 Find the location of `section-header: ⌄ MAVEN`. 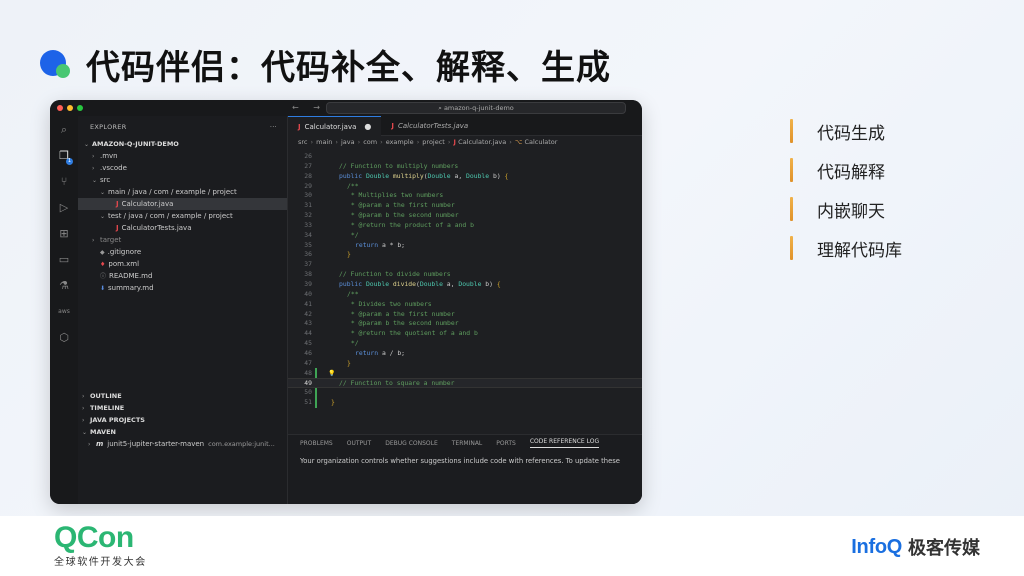

section-header: ⌄ MAVEN is located at coordinates (182, 432).